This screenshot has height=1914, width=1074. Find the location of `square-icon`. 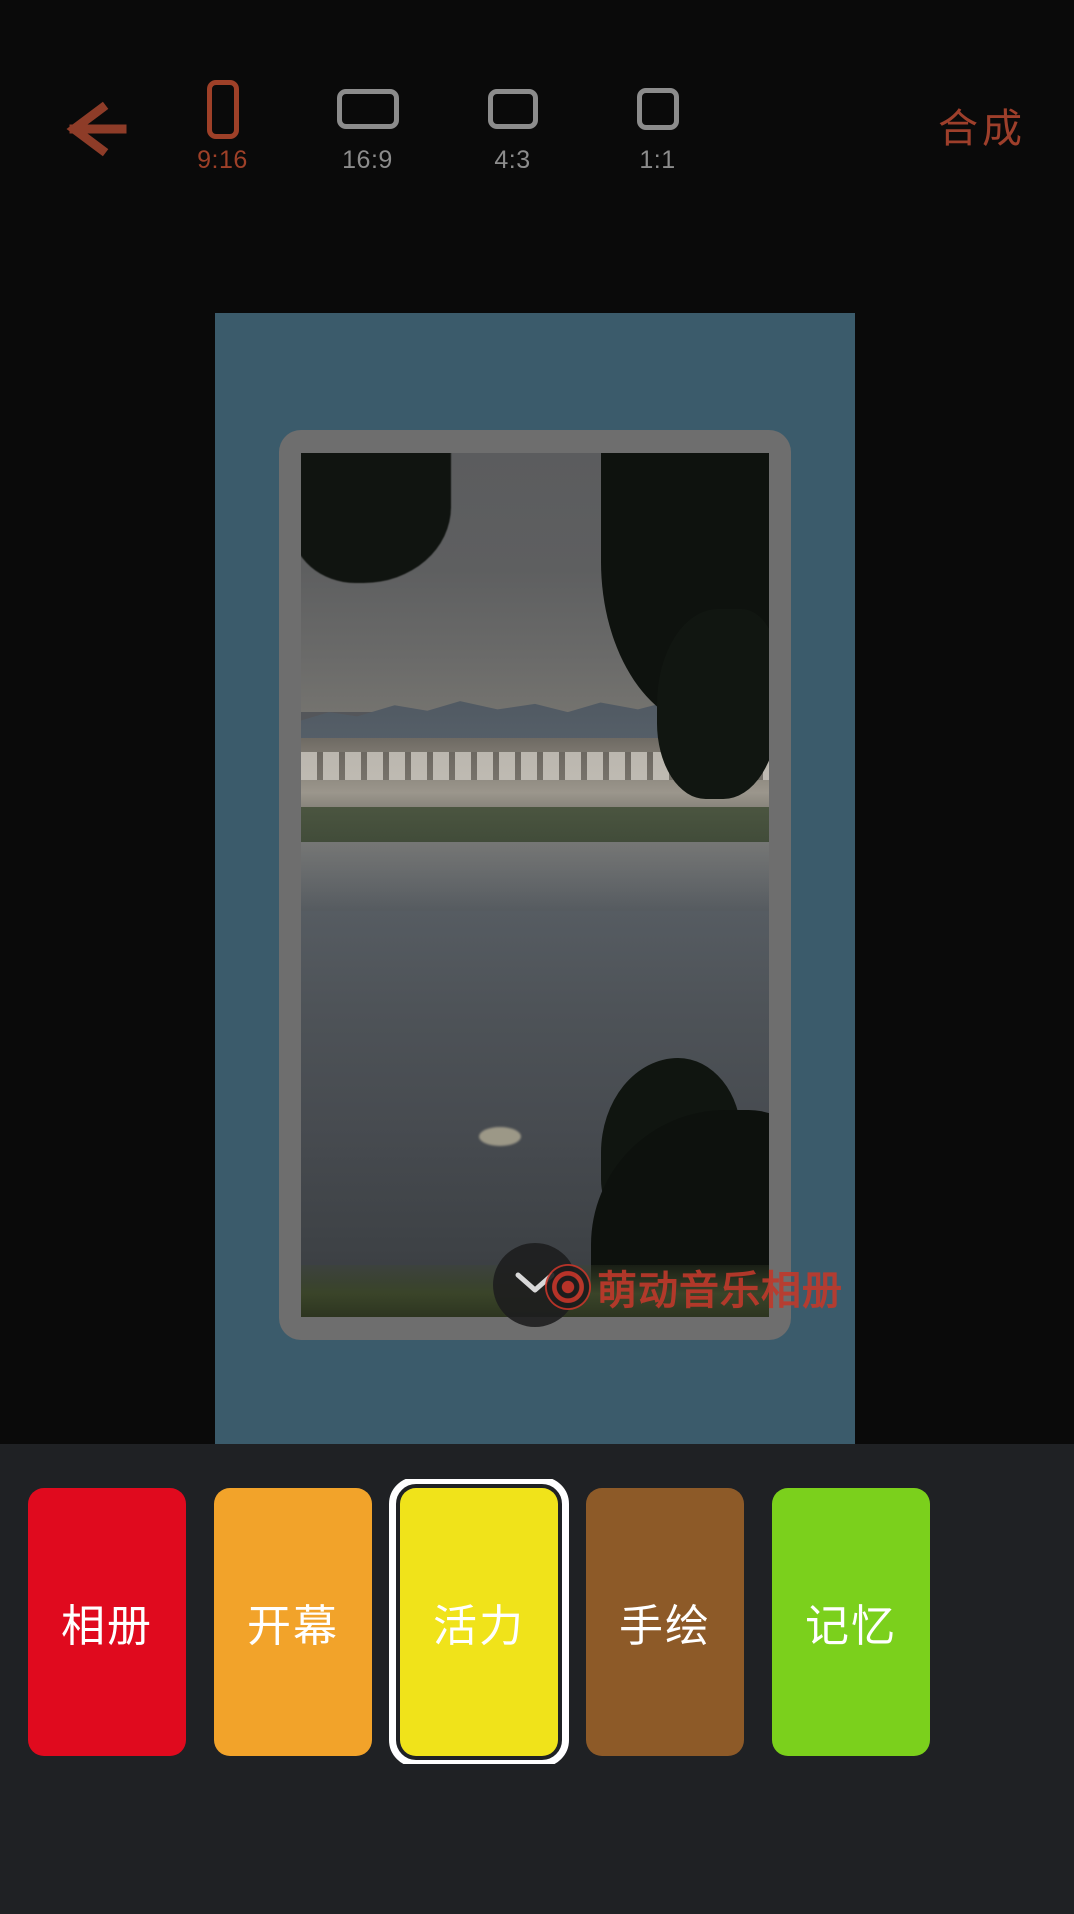

square-icon is located at coordinates (657, 109).